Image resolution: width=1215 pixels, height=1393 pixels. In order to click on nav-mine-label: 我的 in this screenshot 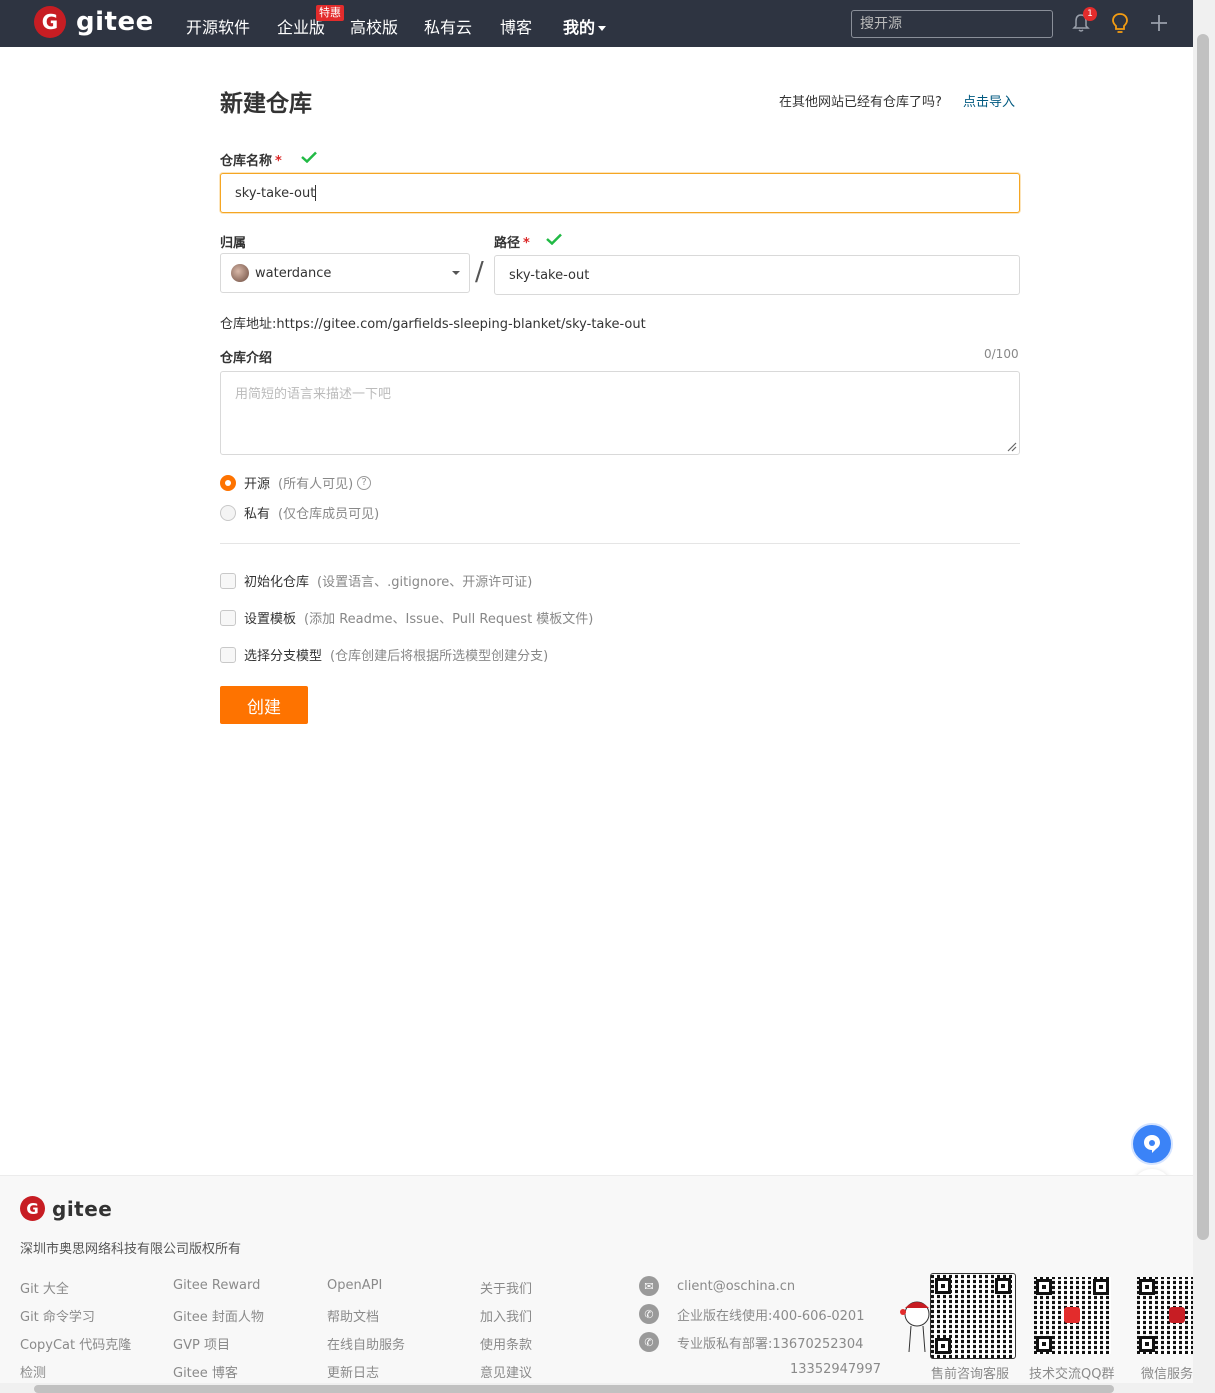, I will do `click(579, 27)`.